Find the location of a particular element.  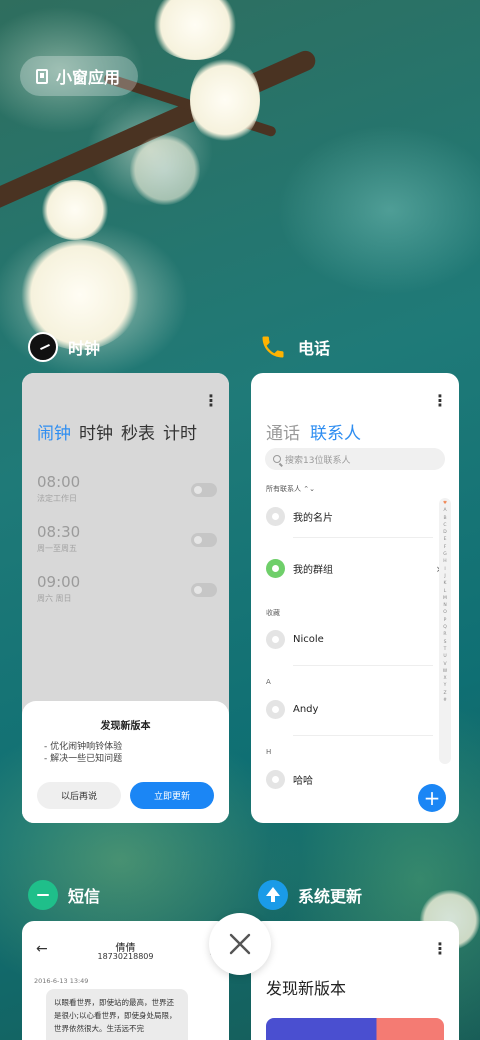

alphabet-letter: L is located at coordinates (445, 591).